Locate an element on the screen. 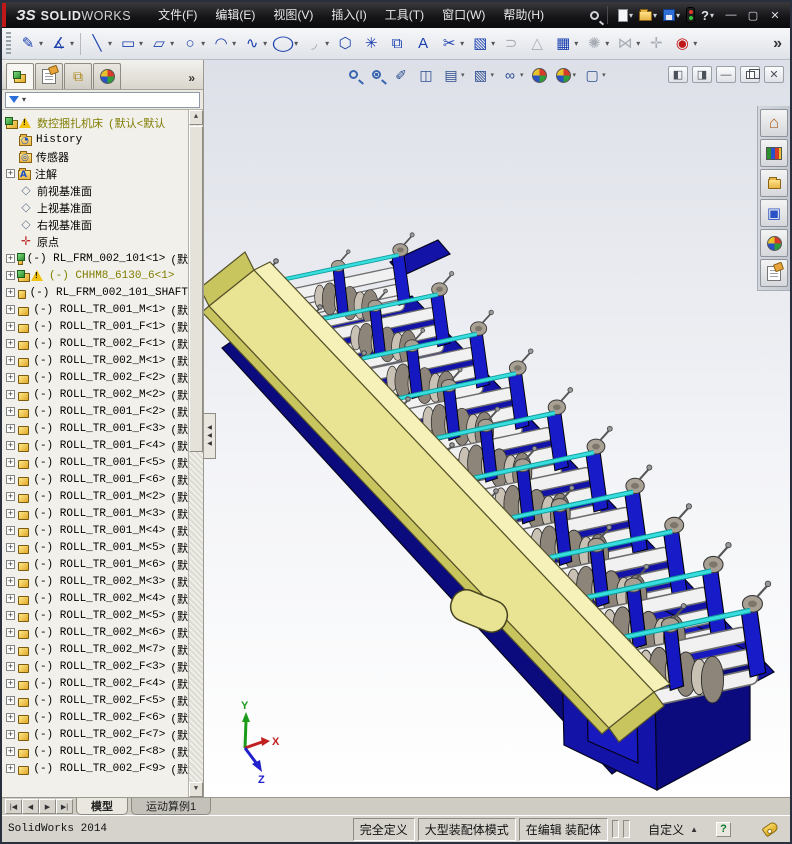  tree-item: + (-) CHHM8_6130_6<1> is located at coordinates (95, 275).